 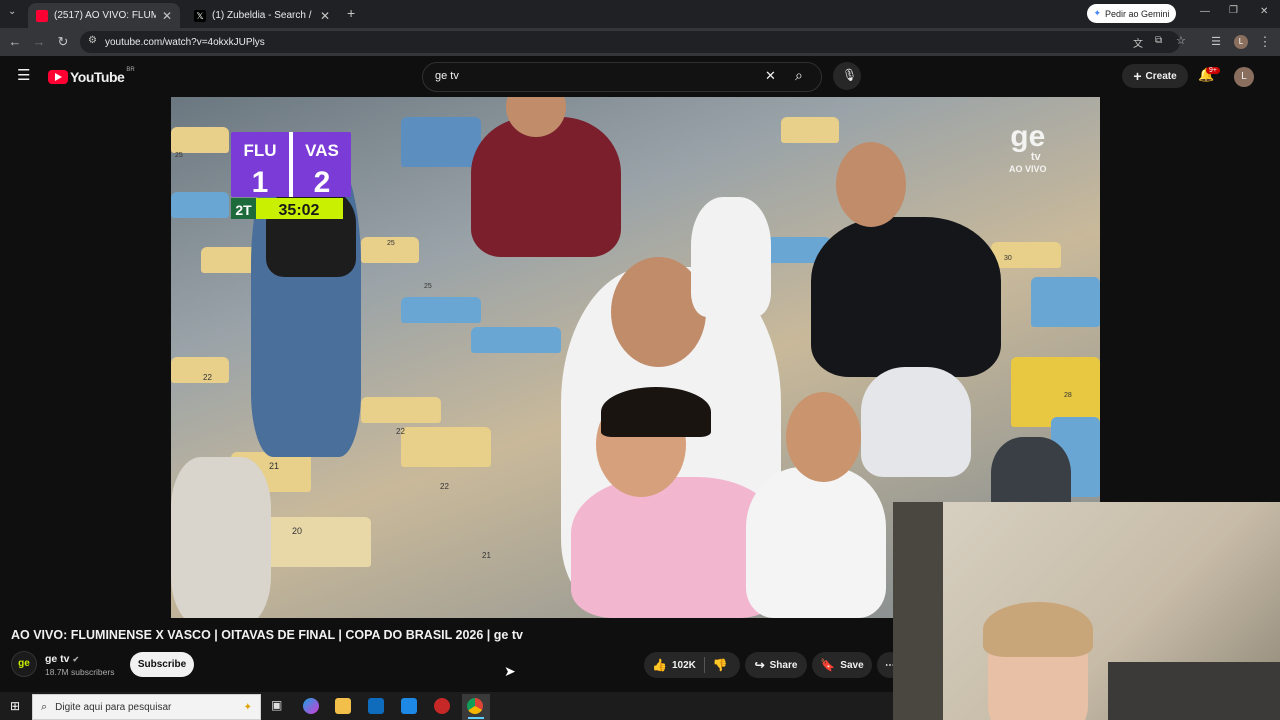 I want to click on home-team: FLU, so click(x=259, y=150).